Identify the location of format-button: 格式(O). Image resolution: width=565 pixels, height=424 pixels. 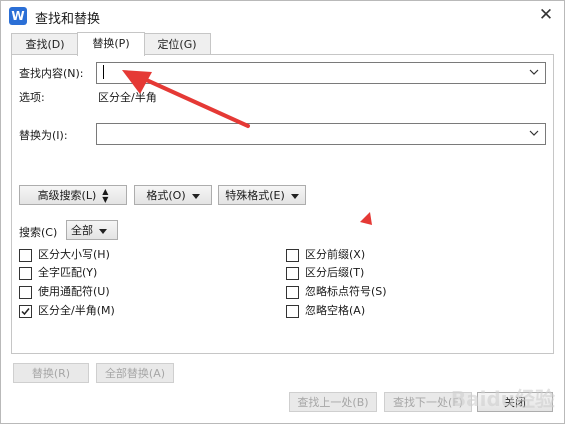
(173, 195).